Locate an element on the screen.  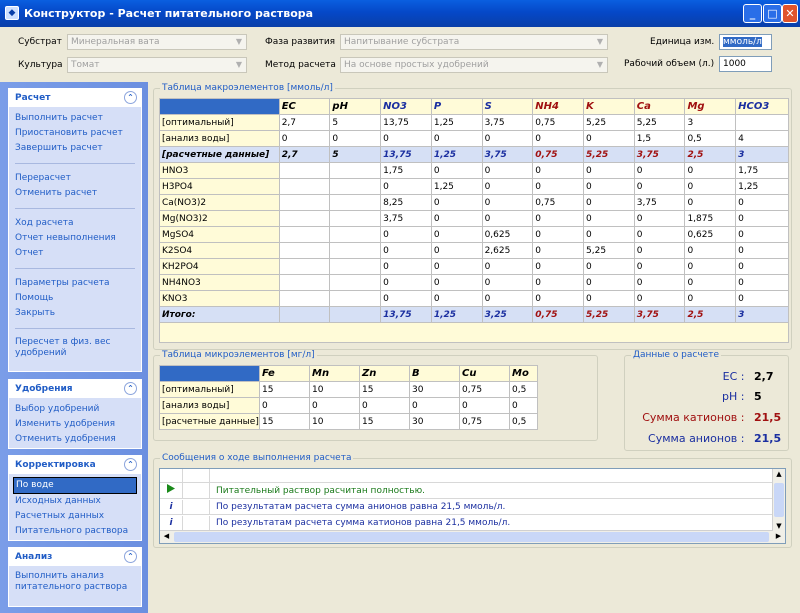
sidebar-item-source-data: Исходных данных is located at coordinates (75, 501).